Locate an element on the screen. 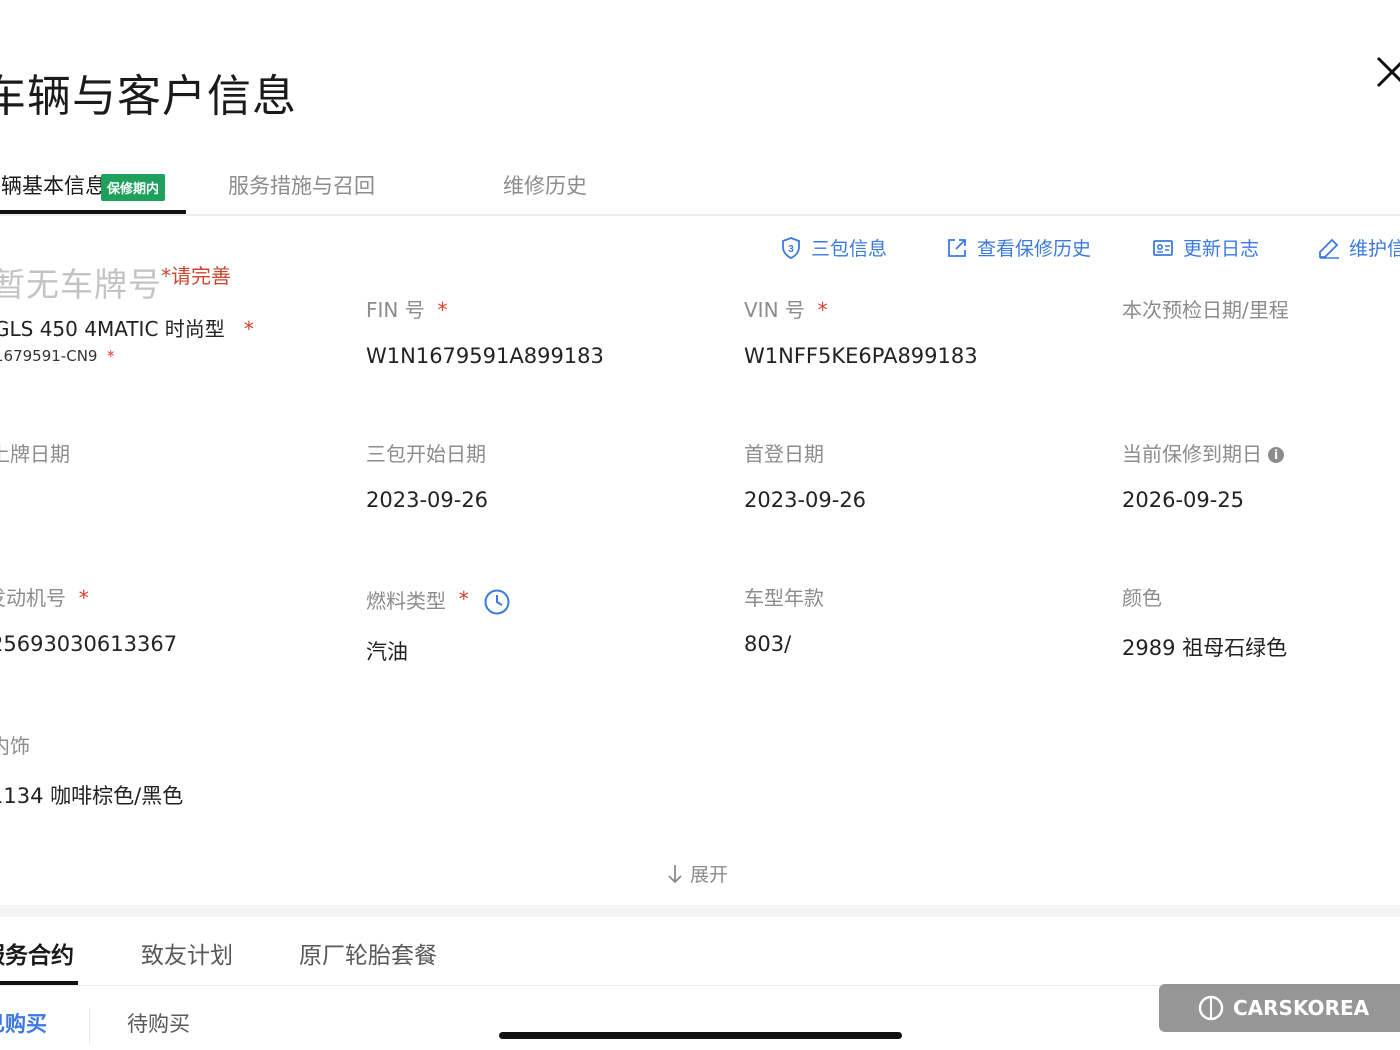 The width and height of the screenshot is (1400, 1050). svg-text: 3 is located at coordinates (791, 249).